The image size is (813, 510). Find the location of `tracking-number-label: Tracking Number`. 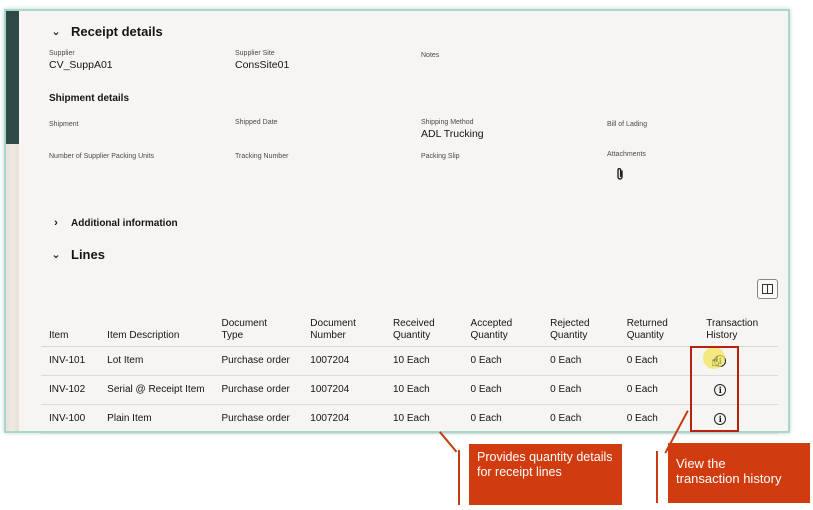

tracking-number-label: Tracking Number is located at coordinates (262, 156).